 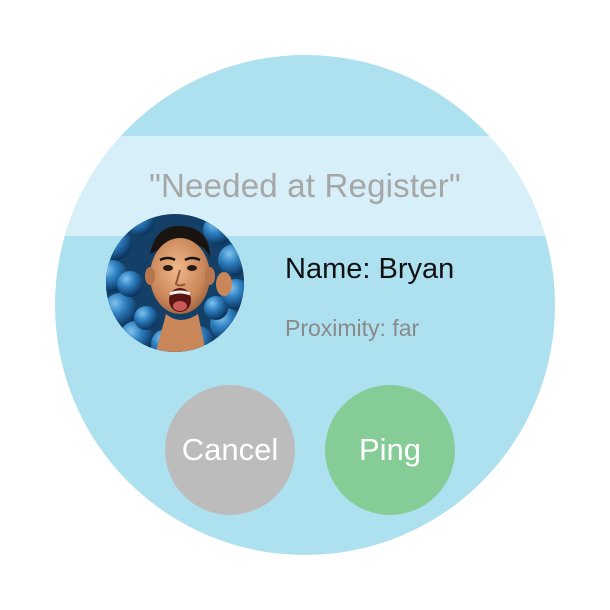 I want to click on avatar, so click(x=175, y=283).